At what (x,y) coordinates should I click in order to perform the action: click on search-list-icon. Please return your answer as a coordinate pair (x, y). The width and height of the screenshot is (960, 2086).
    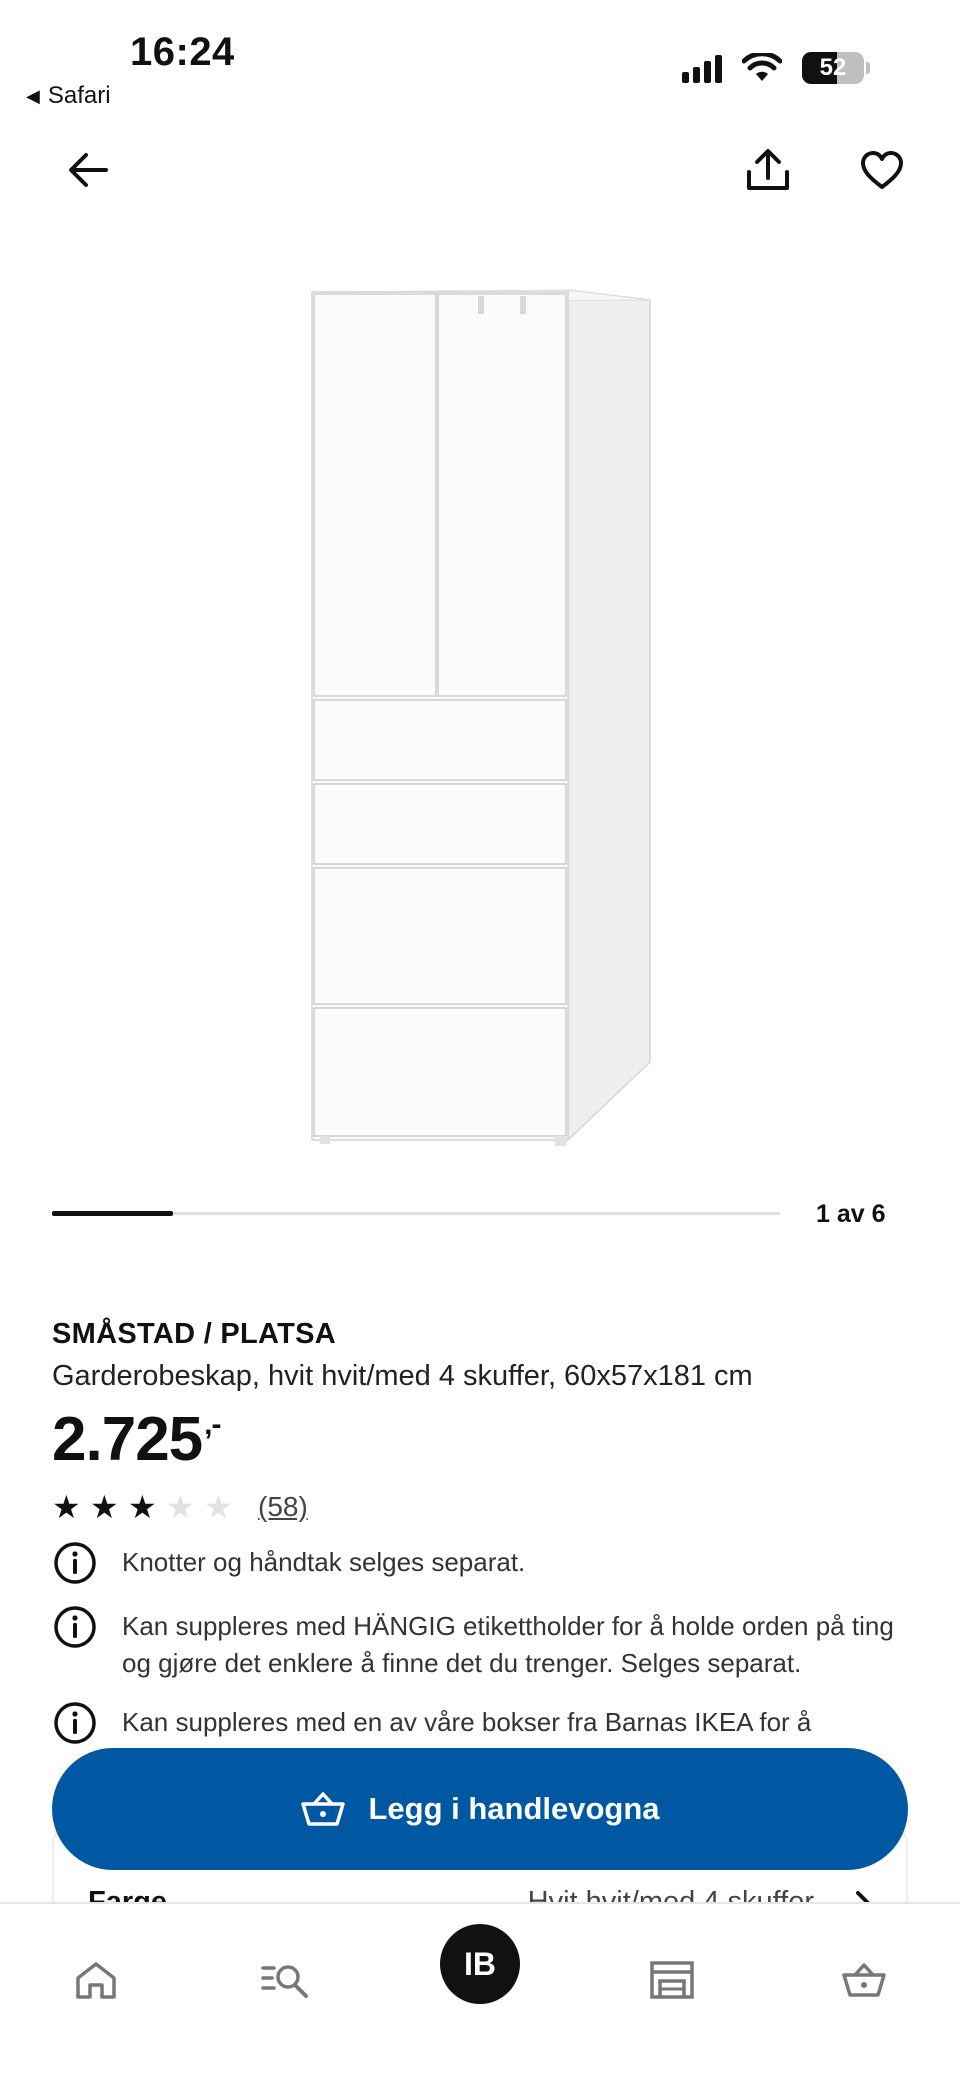
    Looking at the image, I should click on (284, 1981).